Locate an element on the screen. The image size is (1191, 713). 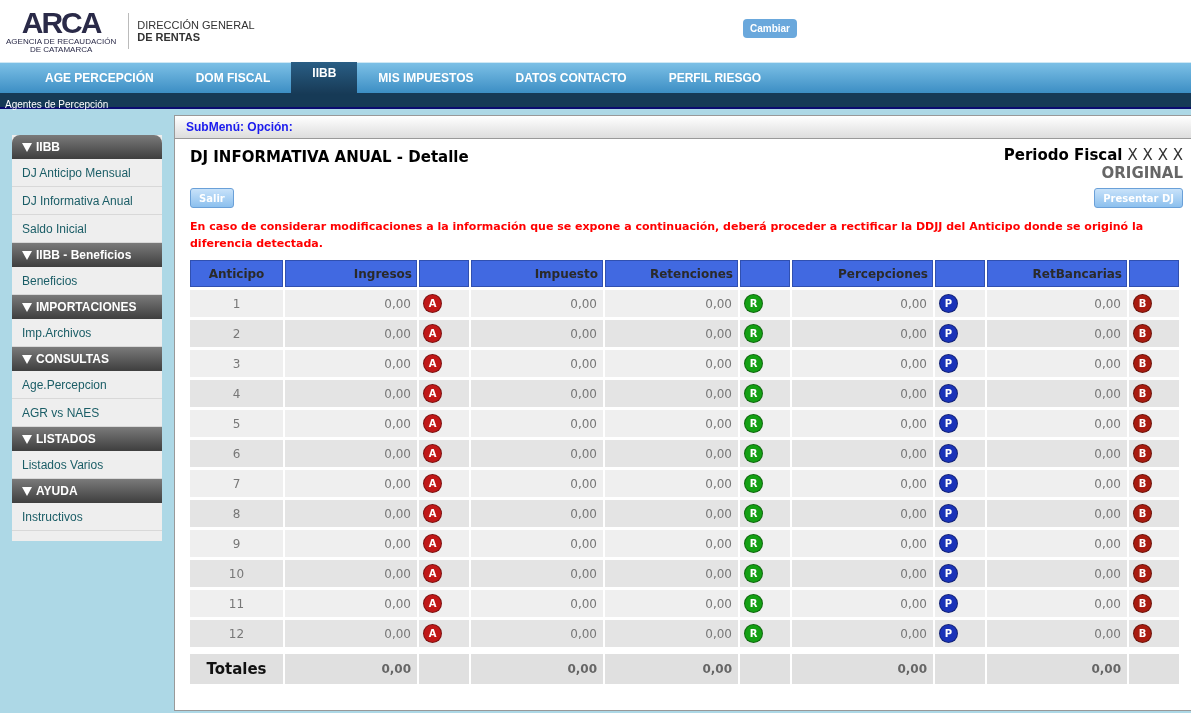
status-label: ORIGINAL is located at coordinates (1141, 173).